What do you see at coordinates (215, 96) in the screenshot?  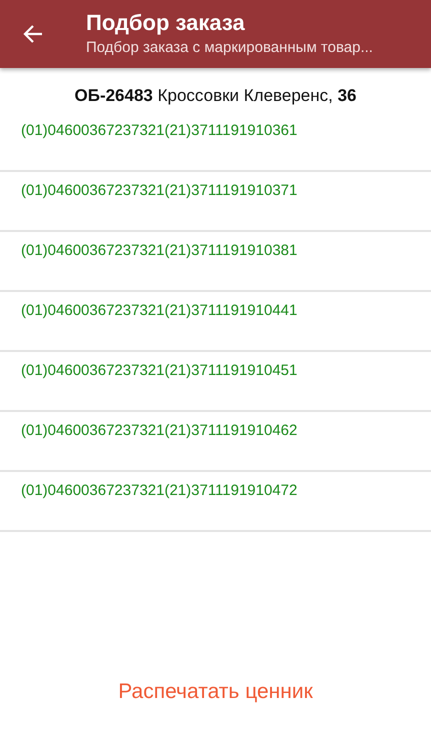 I see `product-heading: ОБ-26483 Кроссовки Клеверенс, 36` at bounding box center [215, 96].